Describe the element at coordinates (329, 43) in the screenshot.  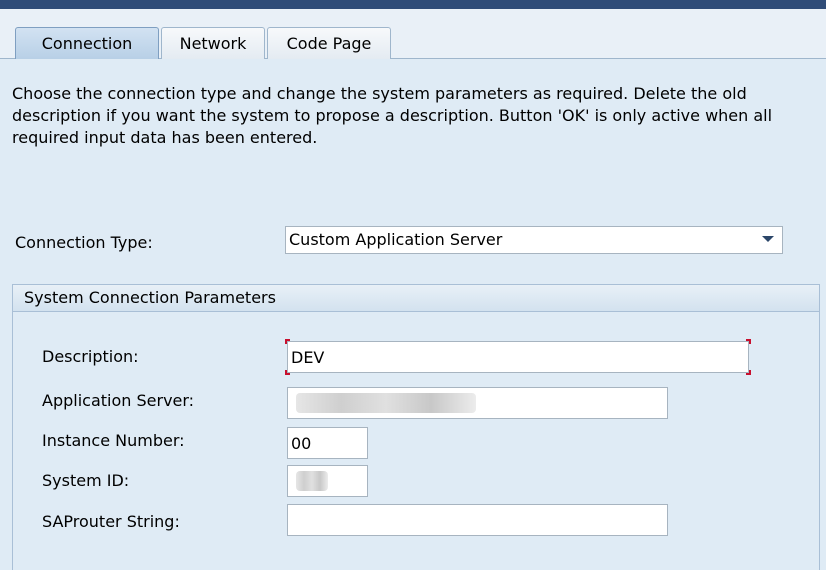
I see `tab-code-page: Code Page` at that location.